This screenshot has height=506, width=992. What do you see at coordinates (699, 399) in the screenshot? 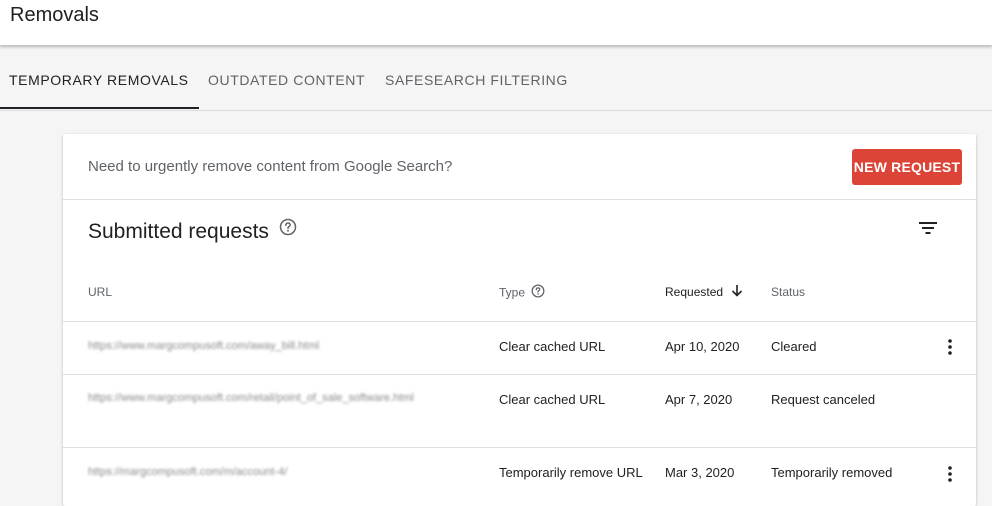
I see `requested-cell: Apr 7, 2020` at bounding box center [699, 399].